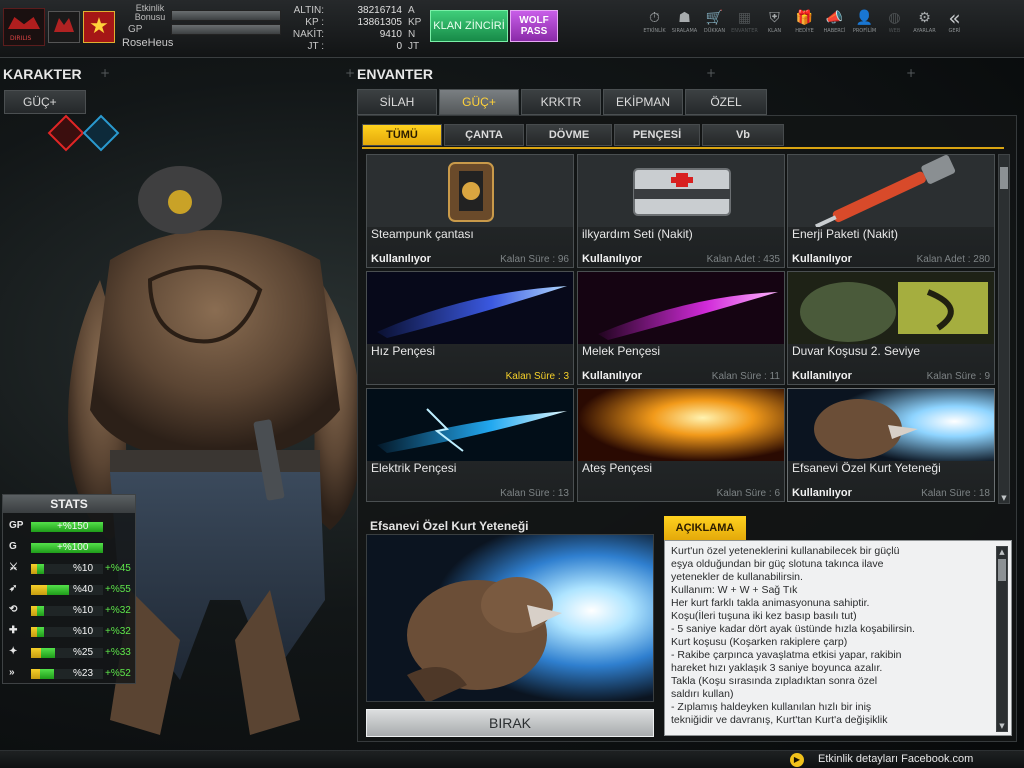 The width and height of the screenshot is (1024, 768). What do you see at coordinates (414, 468) in the screenshot?
I see `item-name: Elektrik Pençesi` at bounding box center [414, 468].